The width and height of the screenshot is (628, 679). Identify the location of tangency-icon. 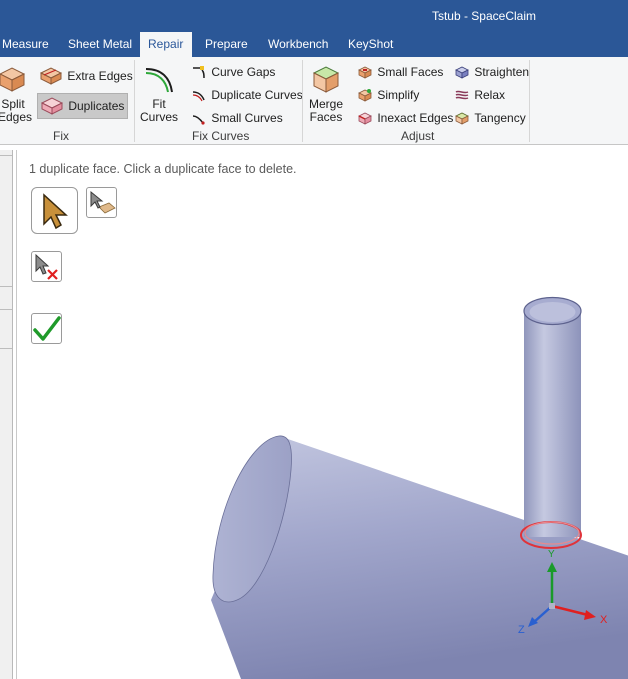
(462, 118).